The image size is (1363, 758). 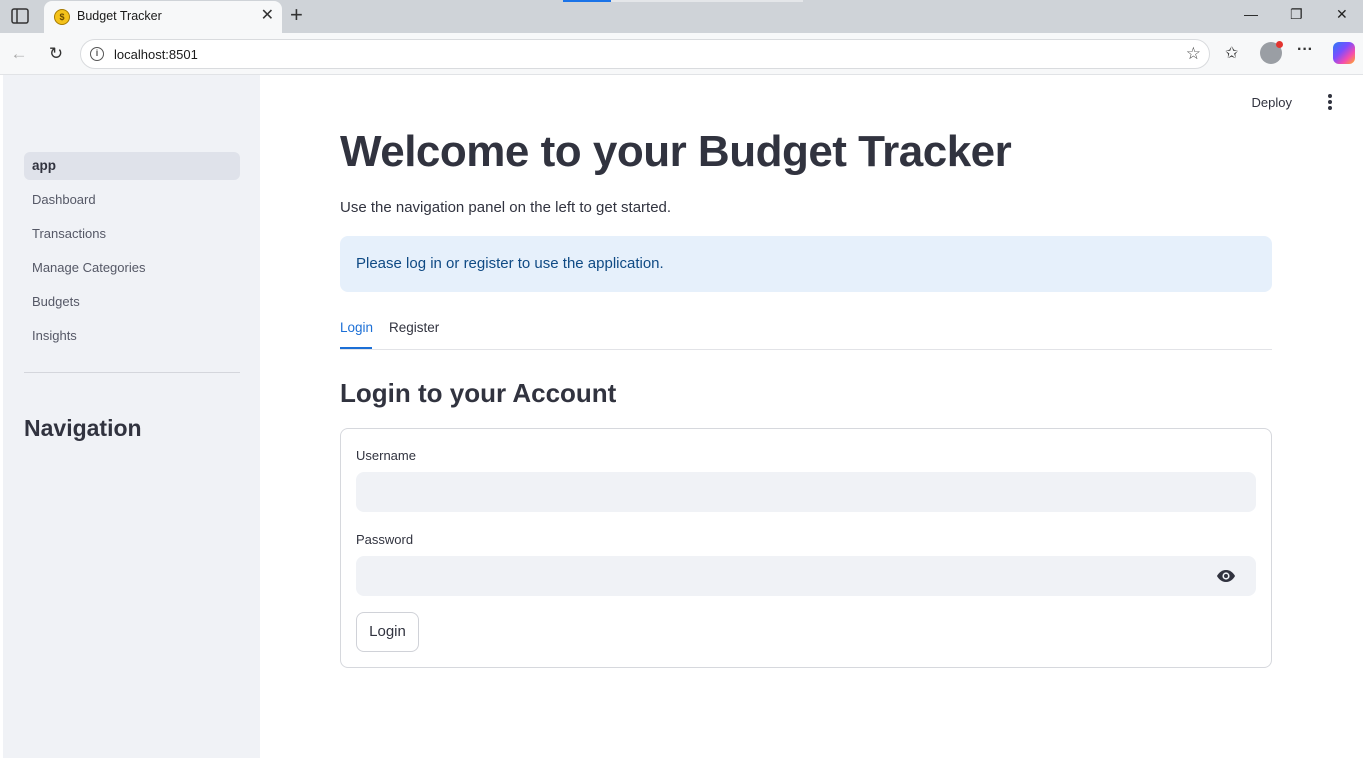 I want to click on close-icon: ✕, so click(x=267, y=16).